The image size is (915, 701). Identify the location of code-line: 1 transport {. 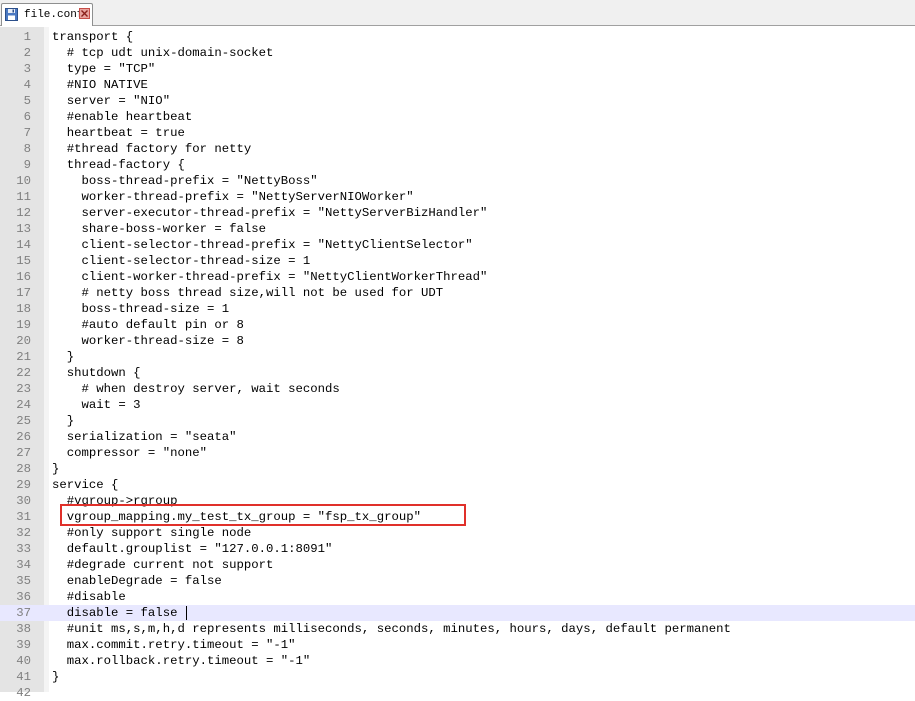
(457, 37).